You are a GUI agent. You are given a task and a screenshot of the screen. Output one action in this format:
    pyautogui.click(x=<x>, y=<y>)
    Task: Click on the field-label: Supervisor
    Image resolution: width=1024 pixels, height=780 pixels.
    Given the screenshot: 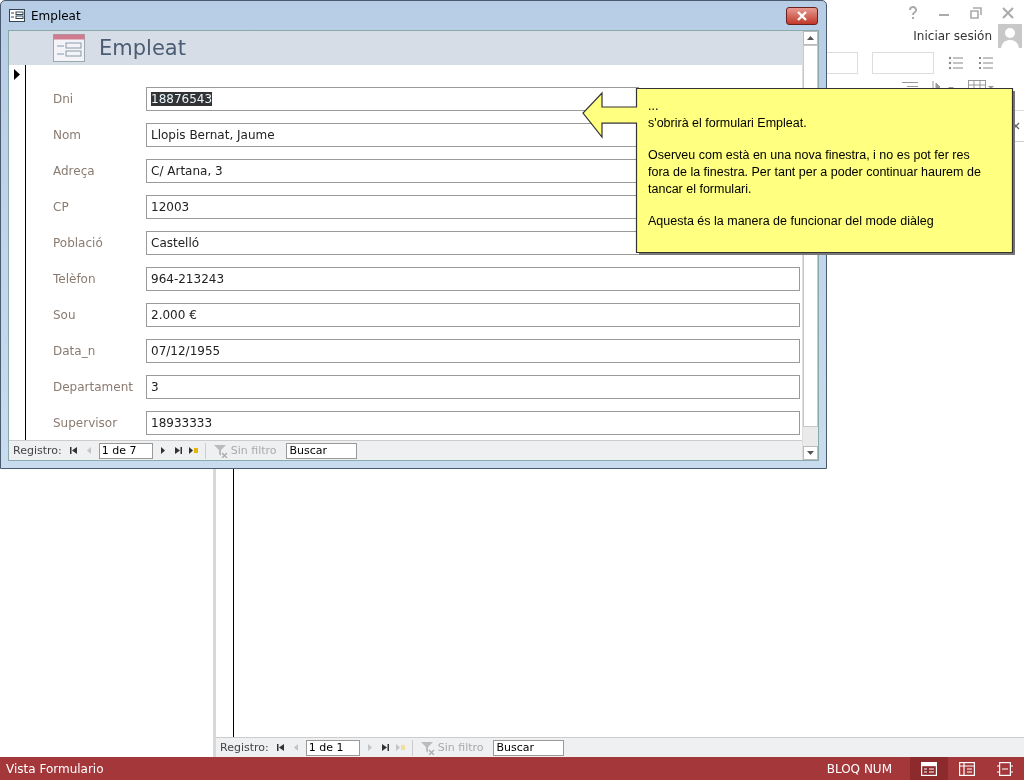 What is the action you would take?
    pyautogui.click(x=86, y=423)
    